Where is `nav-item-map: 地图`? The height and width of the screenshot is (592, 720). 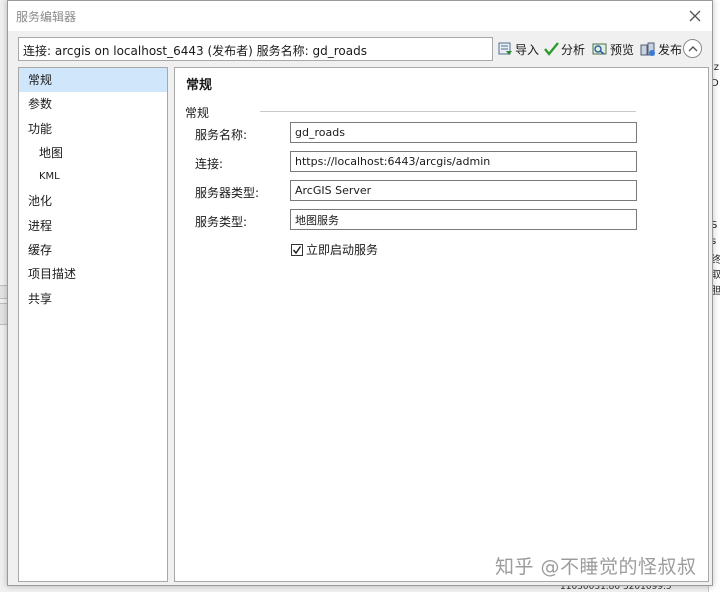 nav-item-map: 地图 is located at coordinates (93, 153).